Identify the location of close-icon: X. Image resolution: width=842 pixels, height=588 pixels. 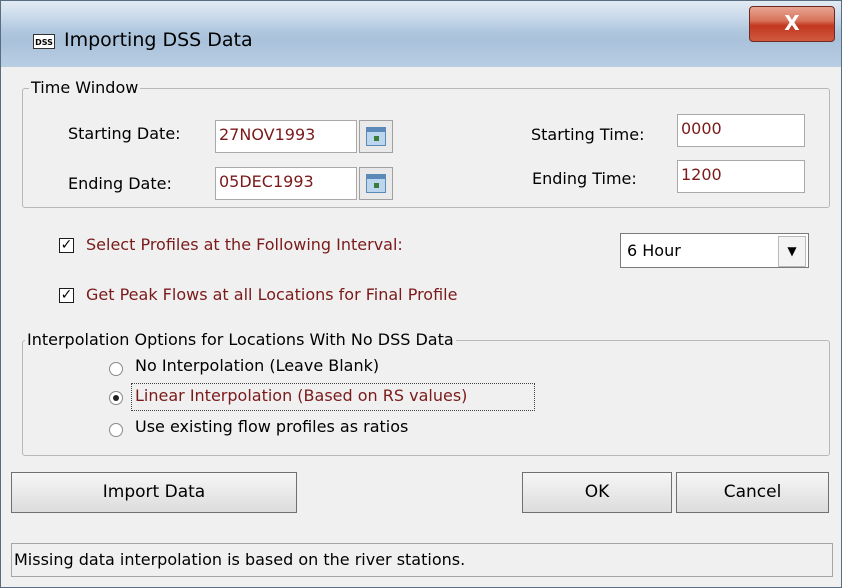
(792, 23).